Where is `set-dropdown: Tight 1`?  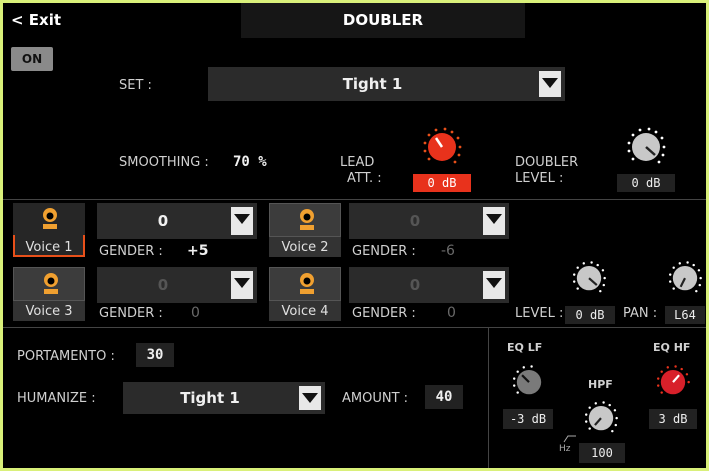
set-dropdown: Tight 1 is located at coordinates (386, 84).